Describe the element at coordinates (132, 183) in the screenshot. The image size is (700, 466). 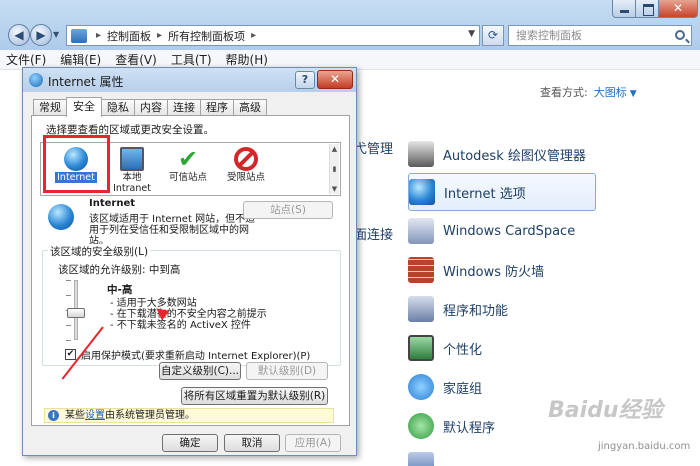
I see `zone-label: 本地 Intranet` at that location.